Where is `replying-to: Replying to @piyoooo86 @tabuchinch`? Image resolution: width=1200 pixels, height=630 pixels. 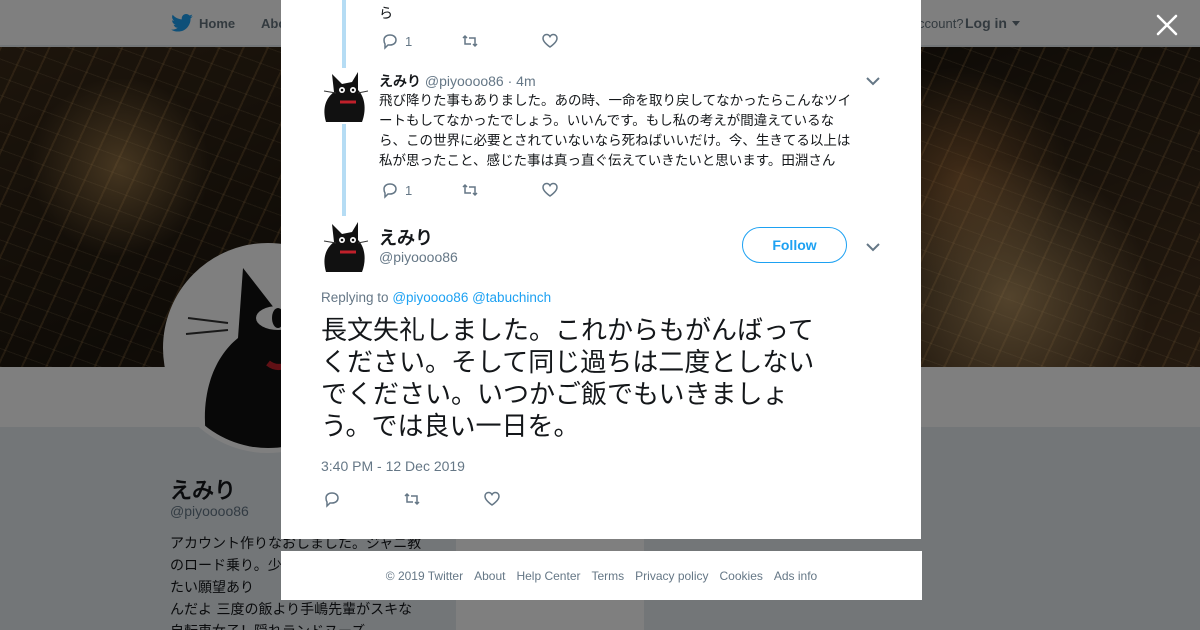 replying-to: Replying to @piyoooo86 @tabuchinch is located at coordinates (436, 297).